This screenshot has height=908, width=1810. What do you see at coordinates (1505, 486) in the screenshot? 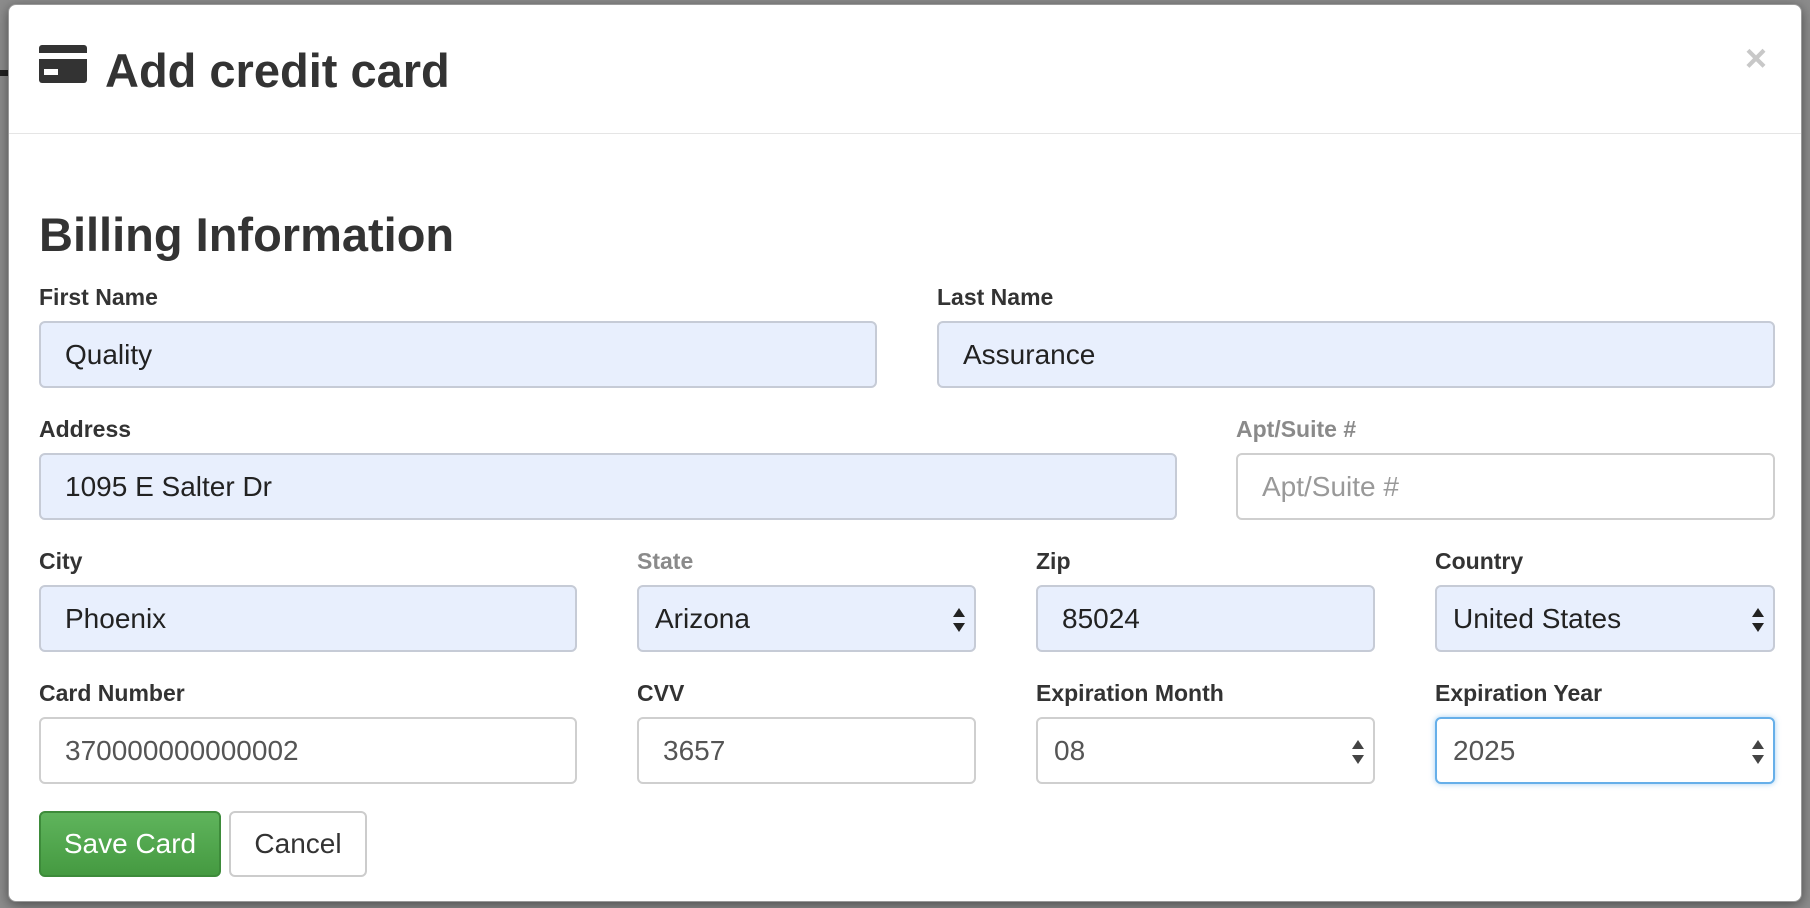
I see `apt-suite-field: Apt/Suite #` at bounding box center [1505, 486].